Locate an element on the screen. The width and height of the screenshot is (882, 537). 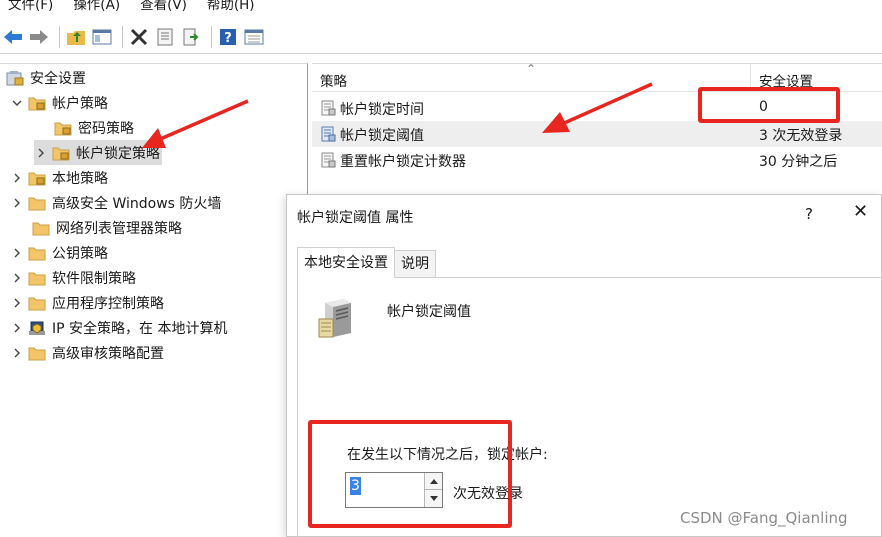
tree-item-ip-security: IP 安全策略，在 本地计算机 is located at coordinates (118, 327).